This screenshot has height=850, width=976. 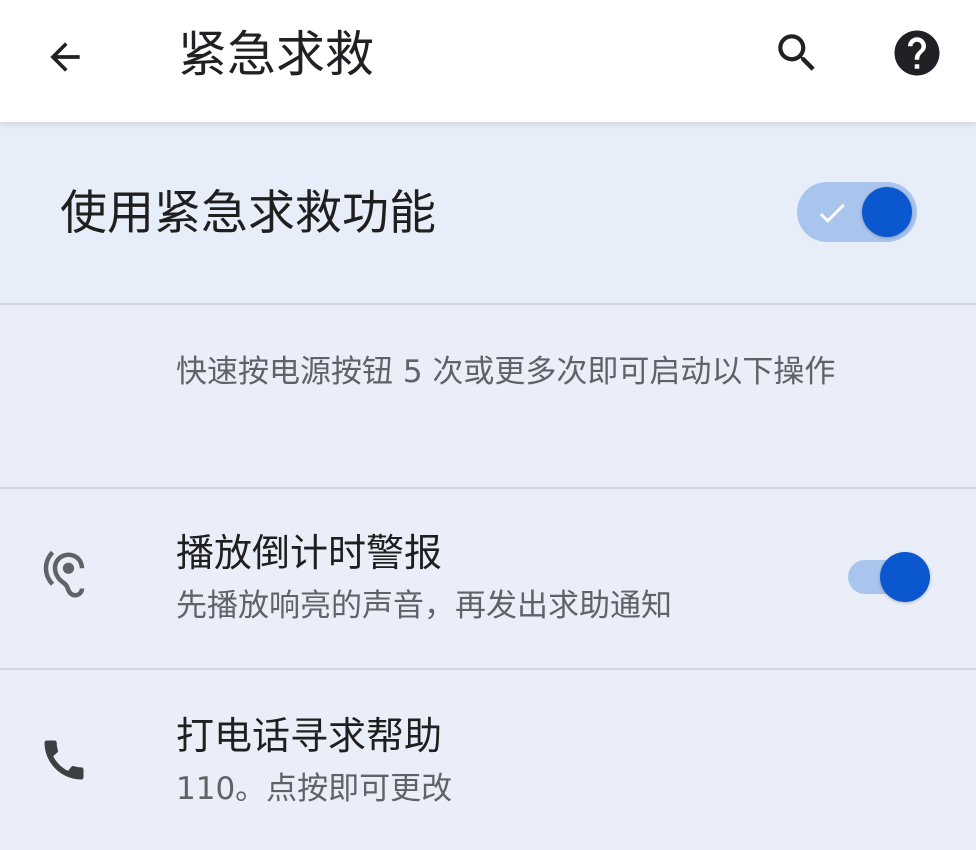 I want to click on countdown-alarm-toggle, so click(x=890, y=577).